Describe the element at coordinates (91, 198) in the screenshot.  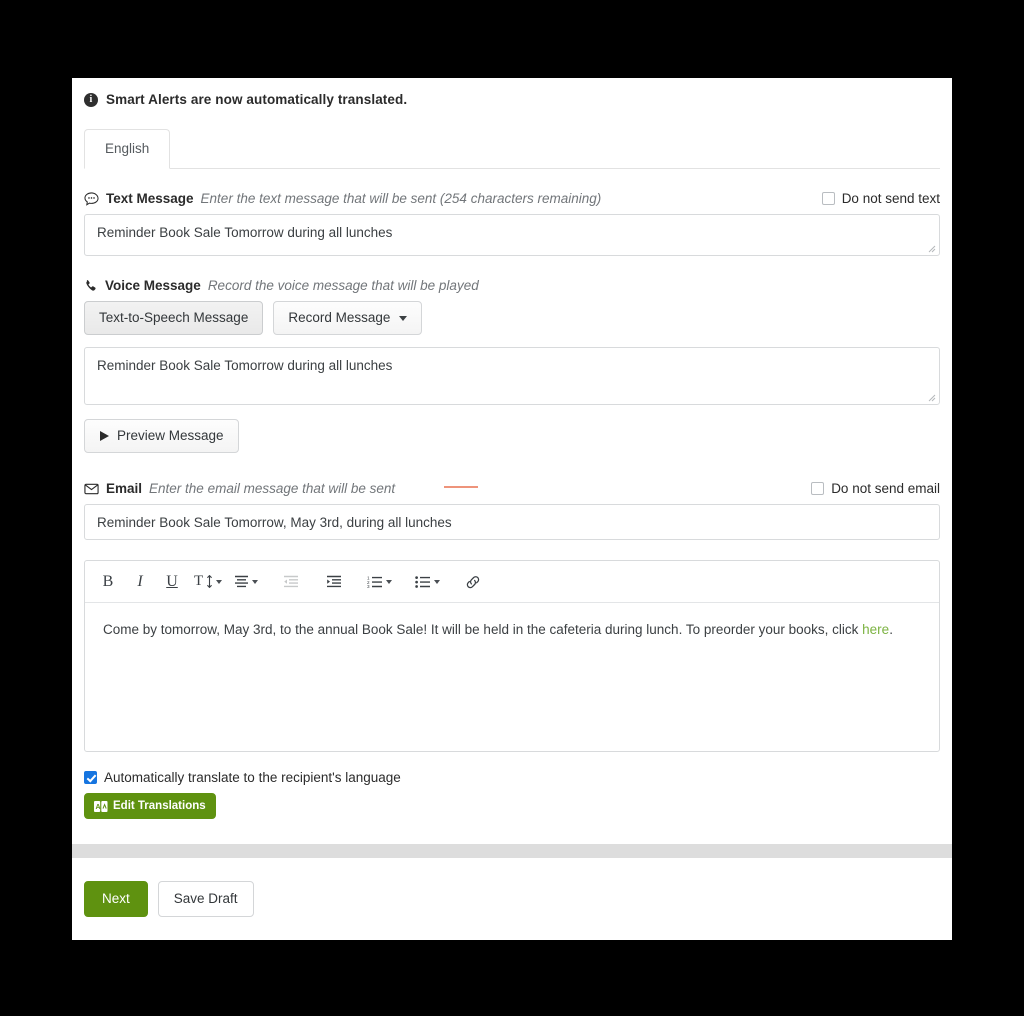
I see `speech-bubble-icon` at that location.